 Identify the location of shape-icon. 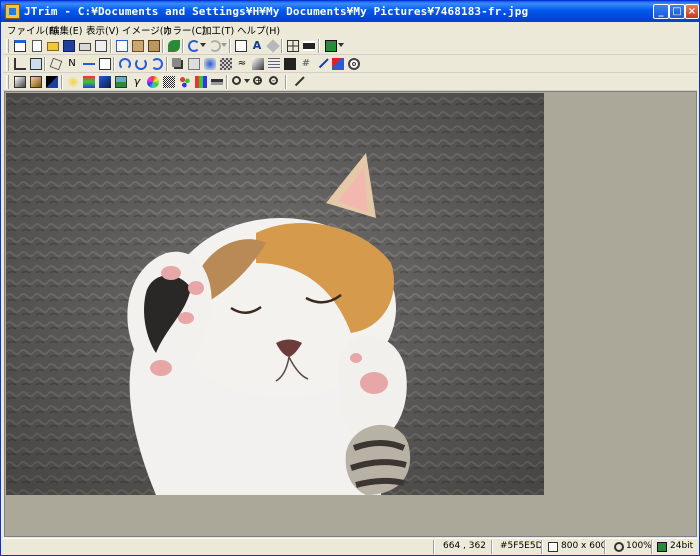
(273, 46).